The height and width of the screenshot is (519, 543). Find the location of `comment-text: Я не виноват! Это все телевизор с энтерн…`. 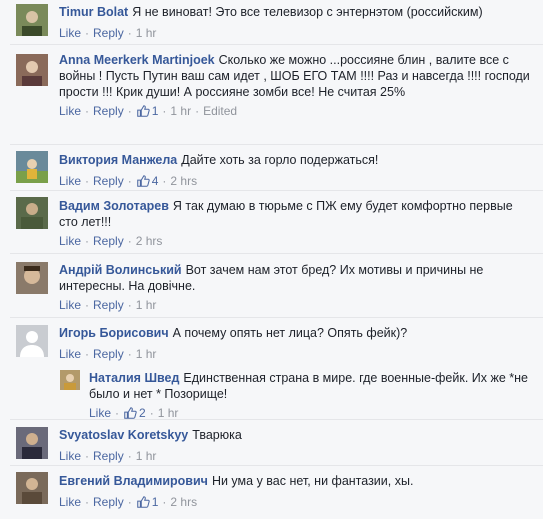

comment-text: Я не виноват! Это все телевизор с энтерн… is located at coordinates (307, 12).